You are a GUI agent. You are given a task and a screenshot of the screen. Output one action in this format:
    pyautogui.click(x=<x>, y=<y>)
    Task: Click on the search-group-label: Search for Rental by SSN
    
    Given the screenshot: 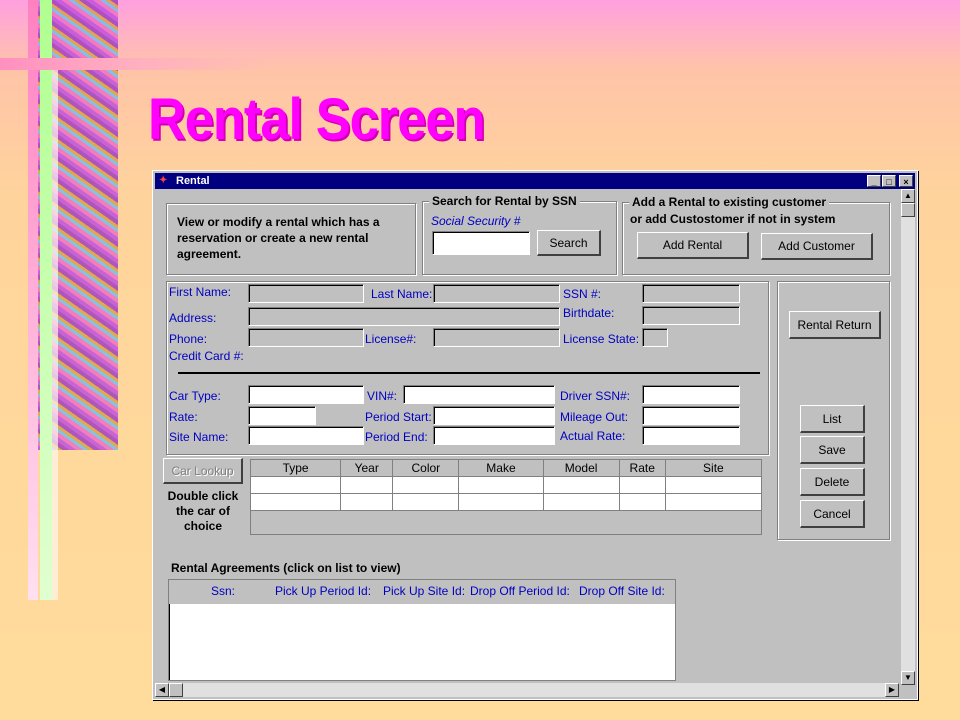 What is the action you would take?
    pyautogui.click(x=504, y=201)
    